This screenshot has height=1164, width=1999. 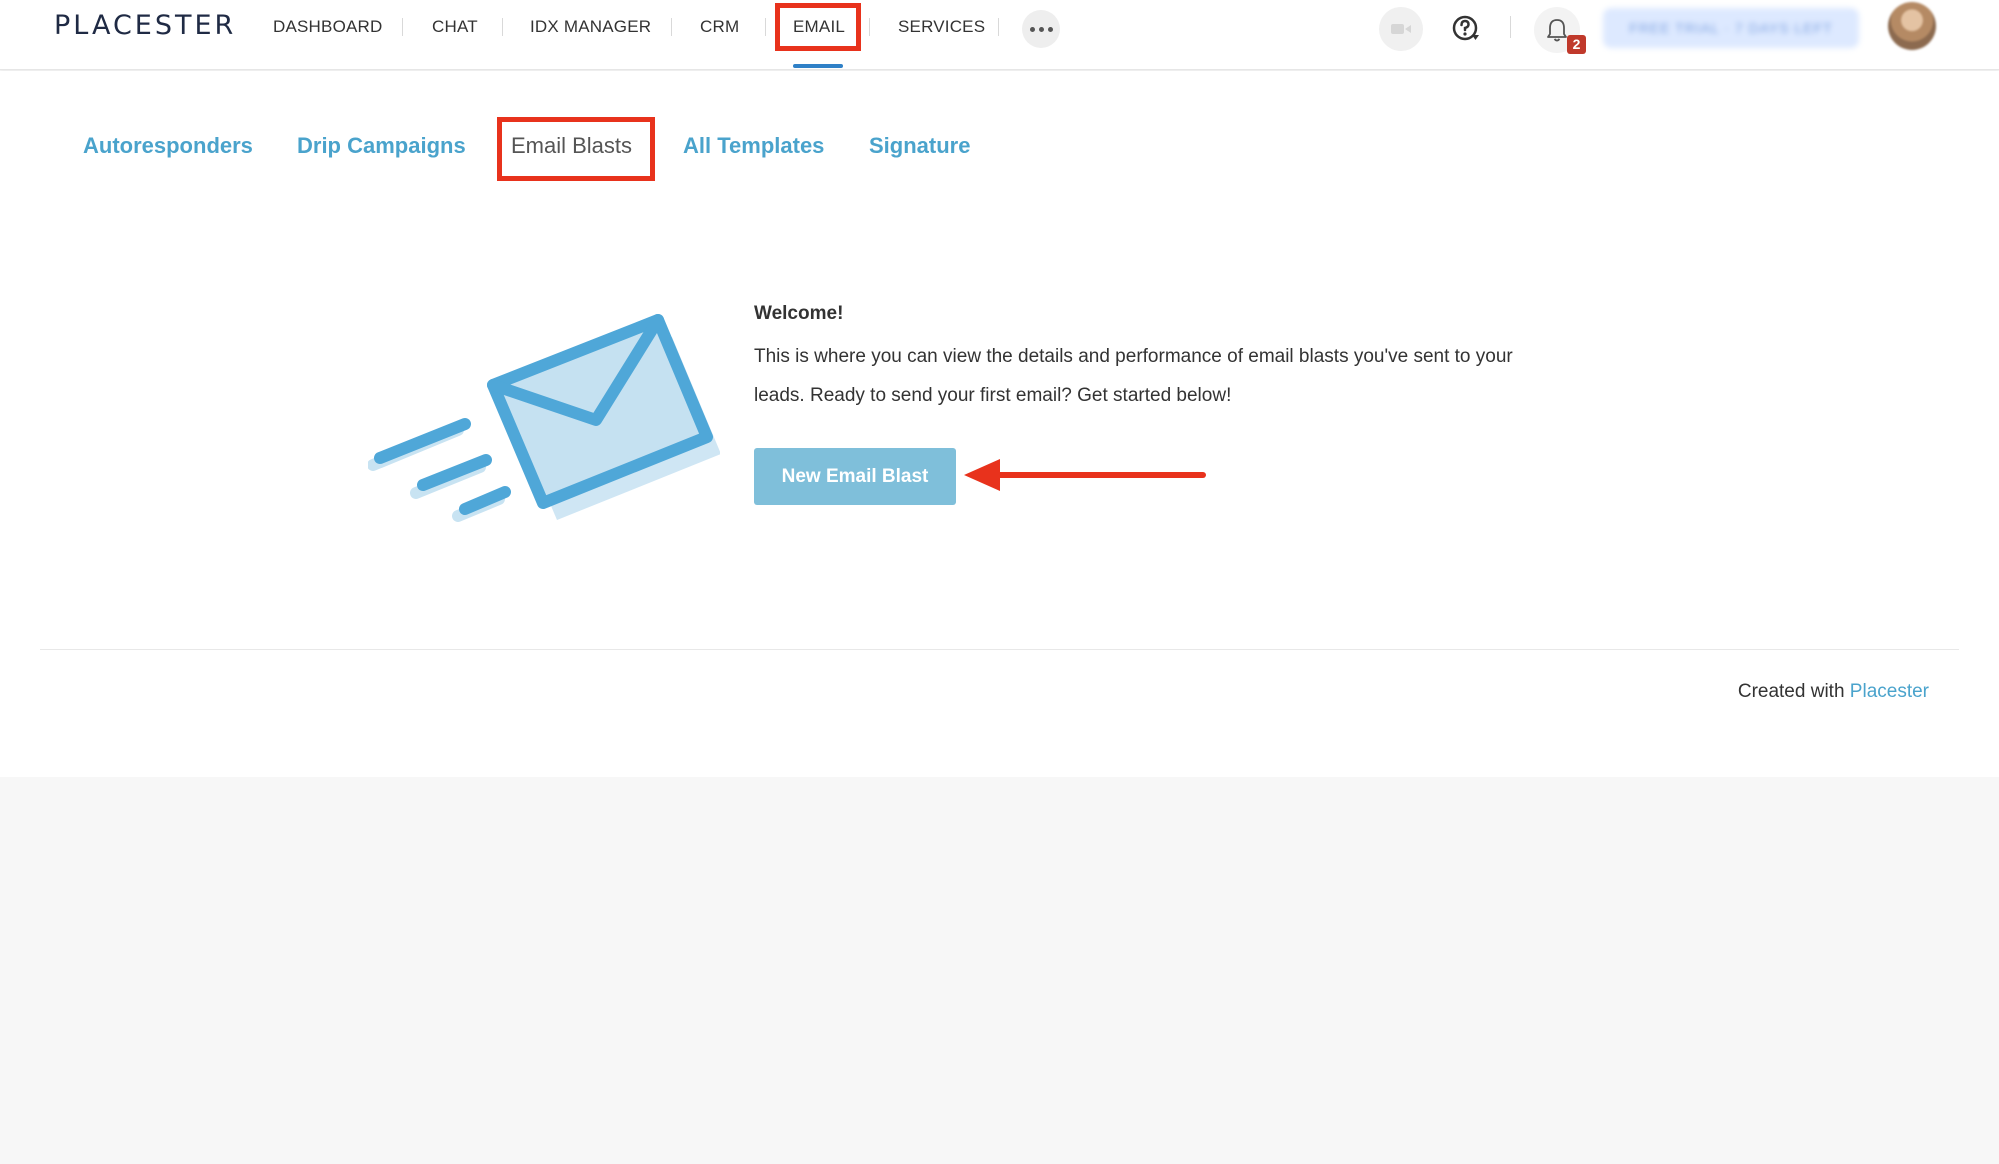 I want to click on more-menu-button, so click(x=1041, y=29).